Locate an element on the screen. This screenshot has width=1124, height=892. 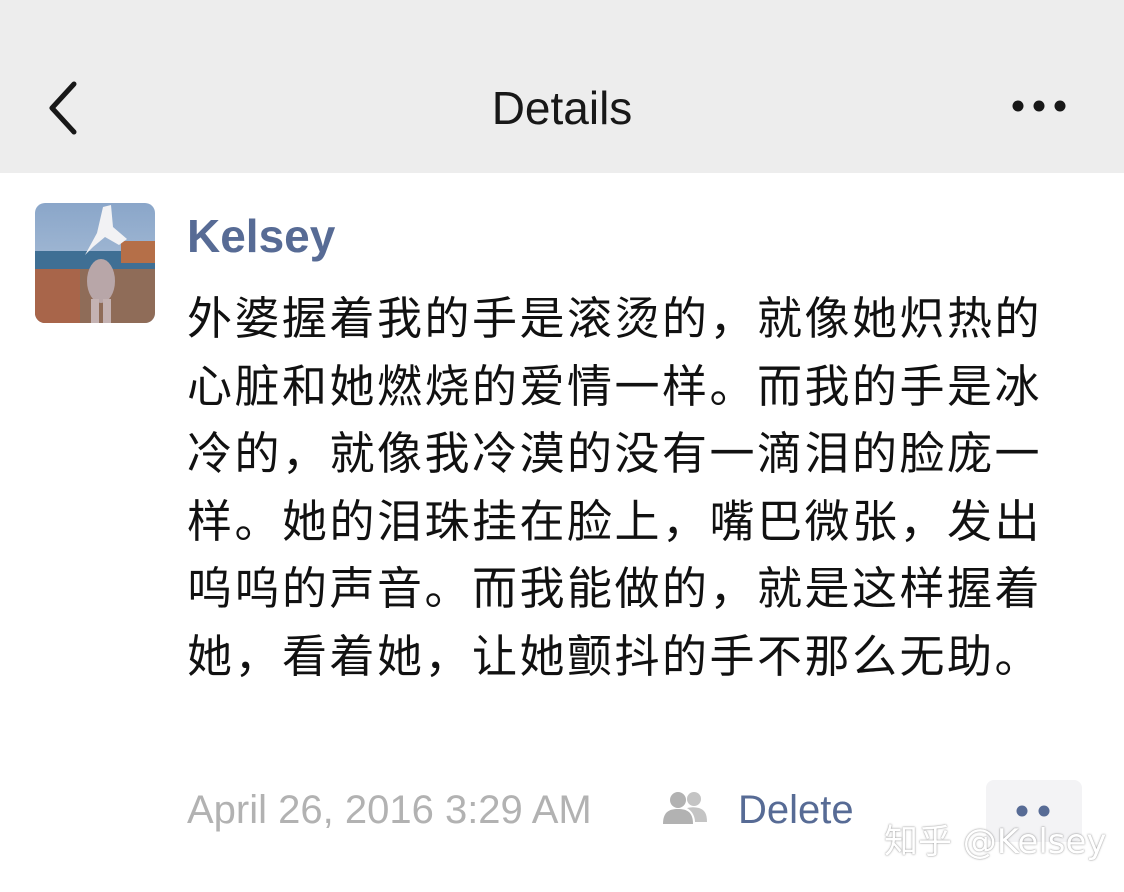
page-title: Details is located at coordinates (562, 108).